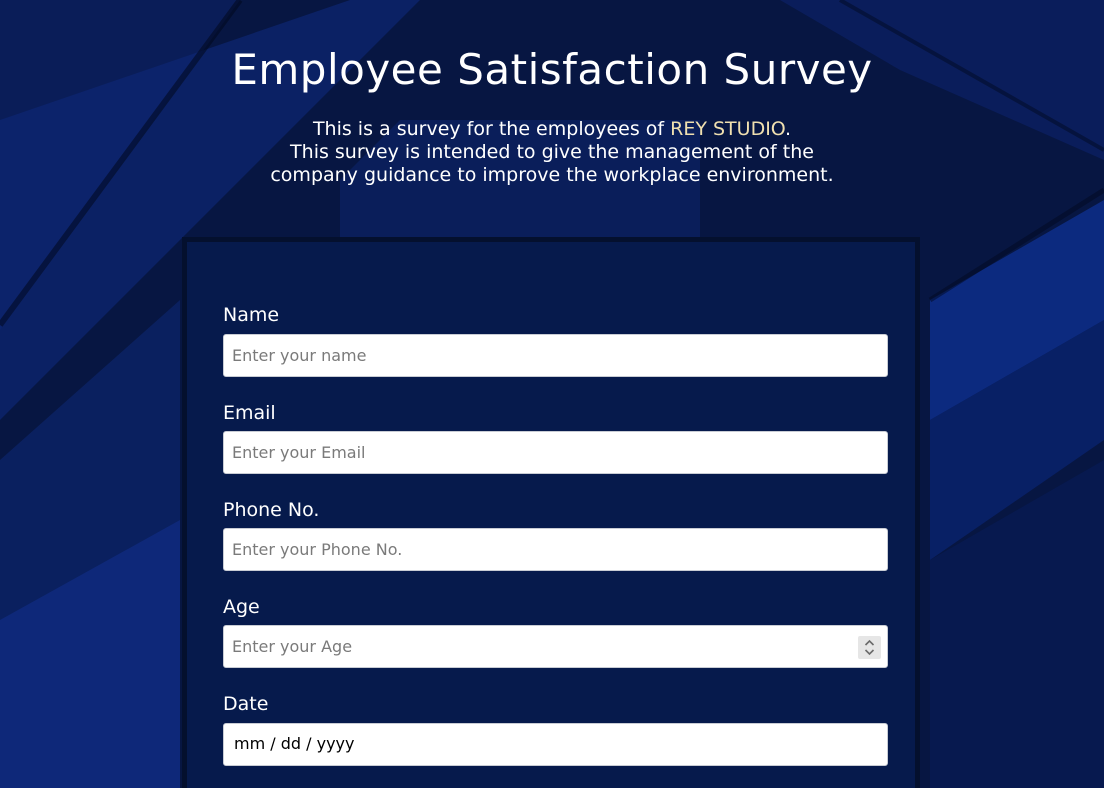 This screenshot has width=1104, height=788. Describe the element at coordinates (251, 315) in the screenshot. I see `name-label: Name` at that location.